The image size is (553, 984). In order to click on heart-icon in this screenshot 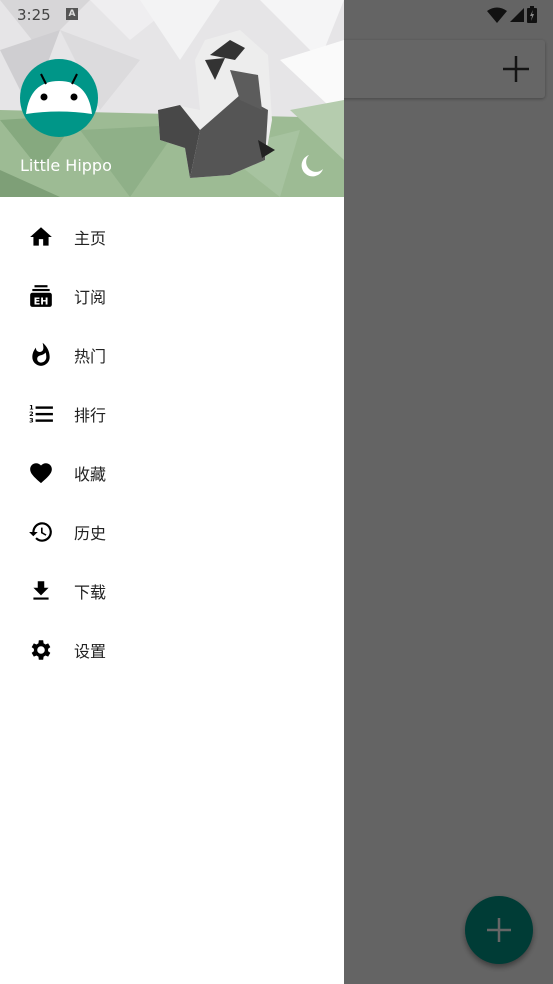, I will do `click(41, 473)`.